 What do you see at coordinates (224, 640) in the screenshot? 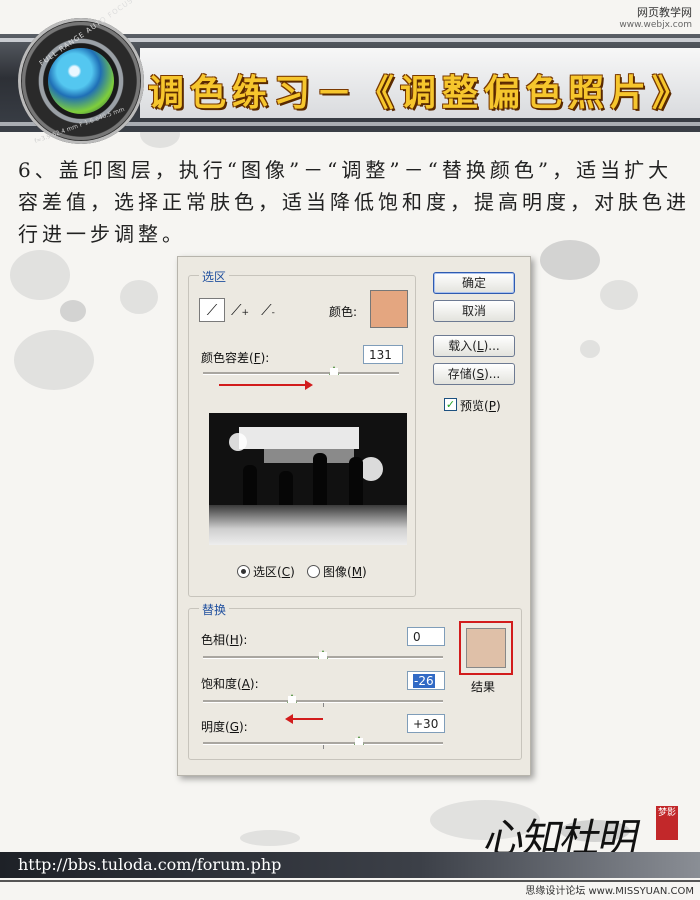
I see `hue-label: 色相(H):` at bounding box center [224, 640].